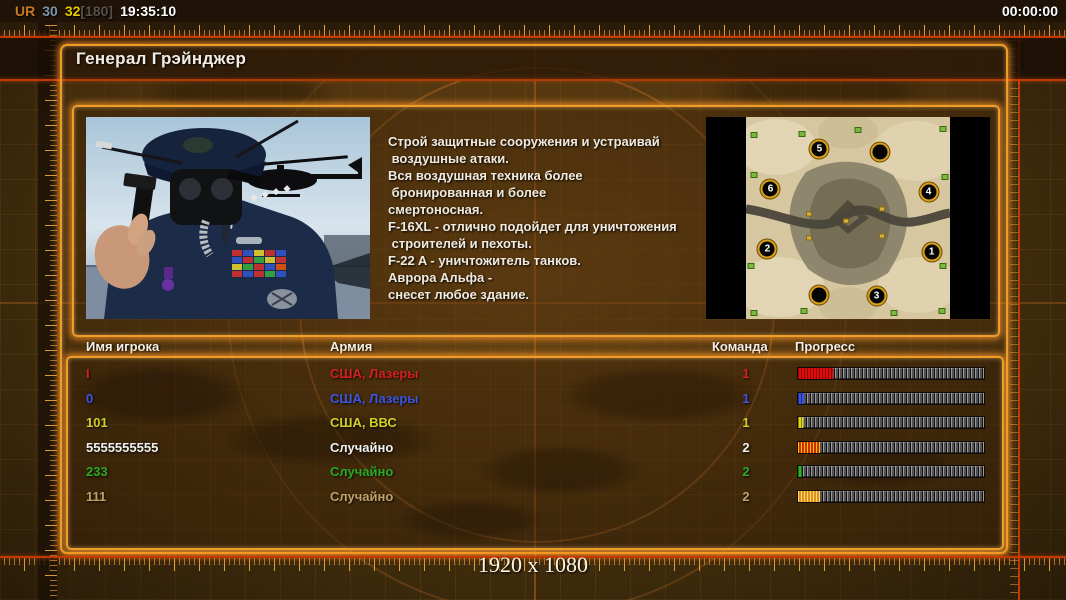 The width and height of the screenshot is (1066, 600). What do you see at coordinates (47, 311) in the screenshot?
I see `left-ruler` at bounding box center [47, 311].